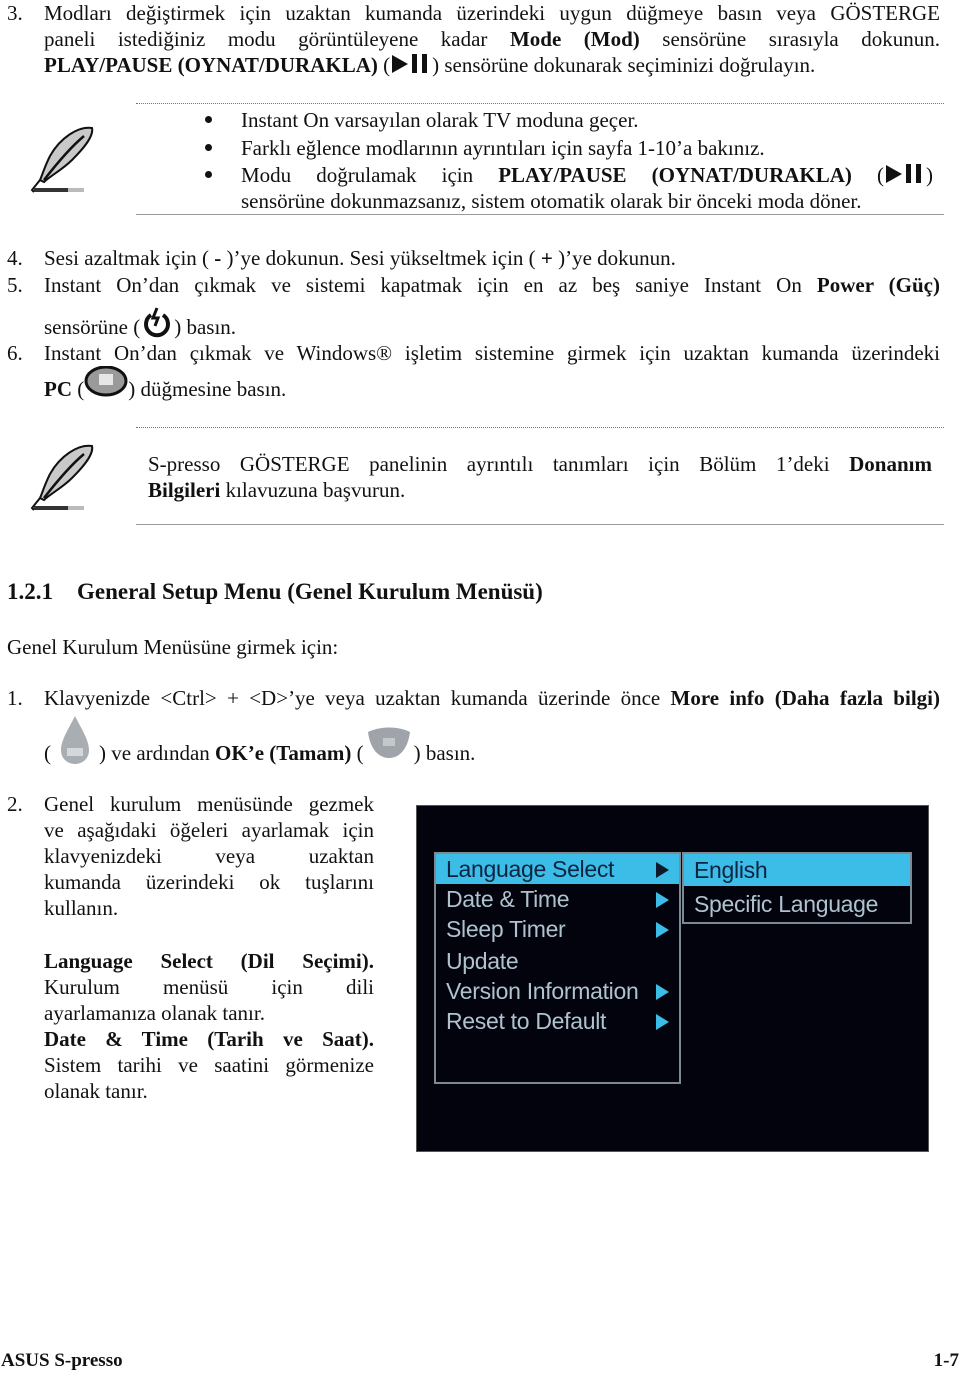 Image resolution: width=960 pixels, height=1374 pixels. Describe the element at coordinates (209, 961) in the screenshot. I see `language-select-heading: Language Select (Dil Seçimi).` at that location.